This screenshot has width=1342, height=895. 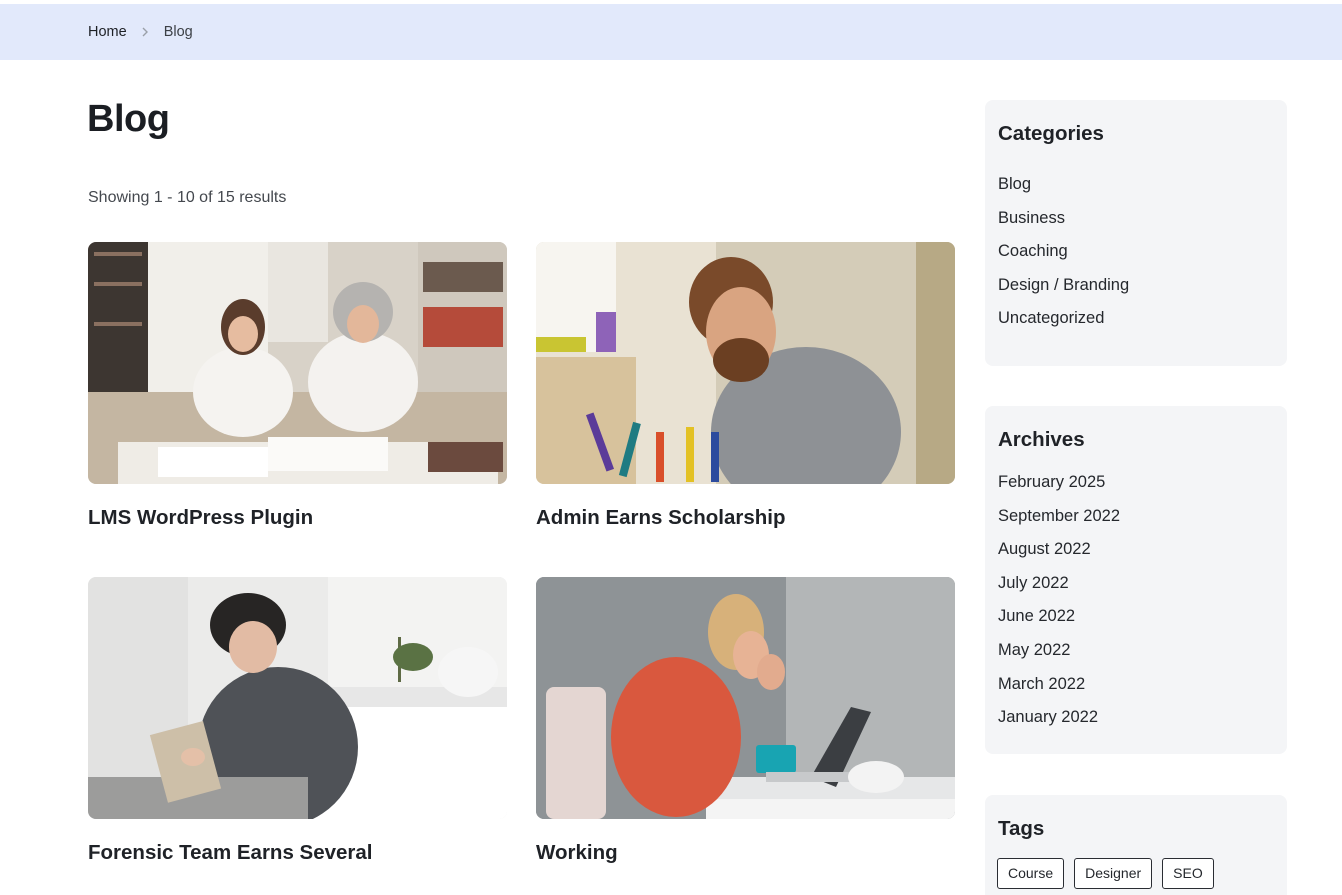 I want to click on category-link: Business, so click(x=1031, y=218).